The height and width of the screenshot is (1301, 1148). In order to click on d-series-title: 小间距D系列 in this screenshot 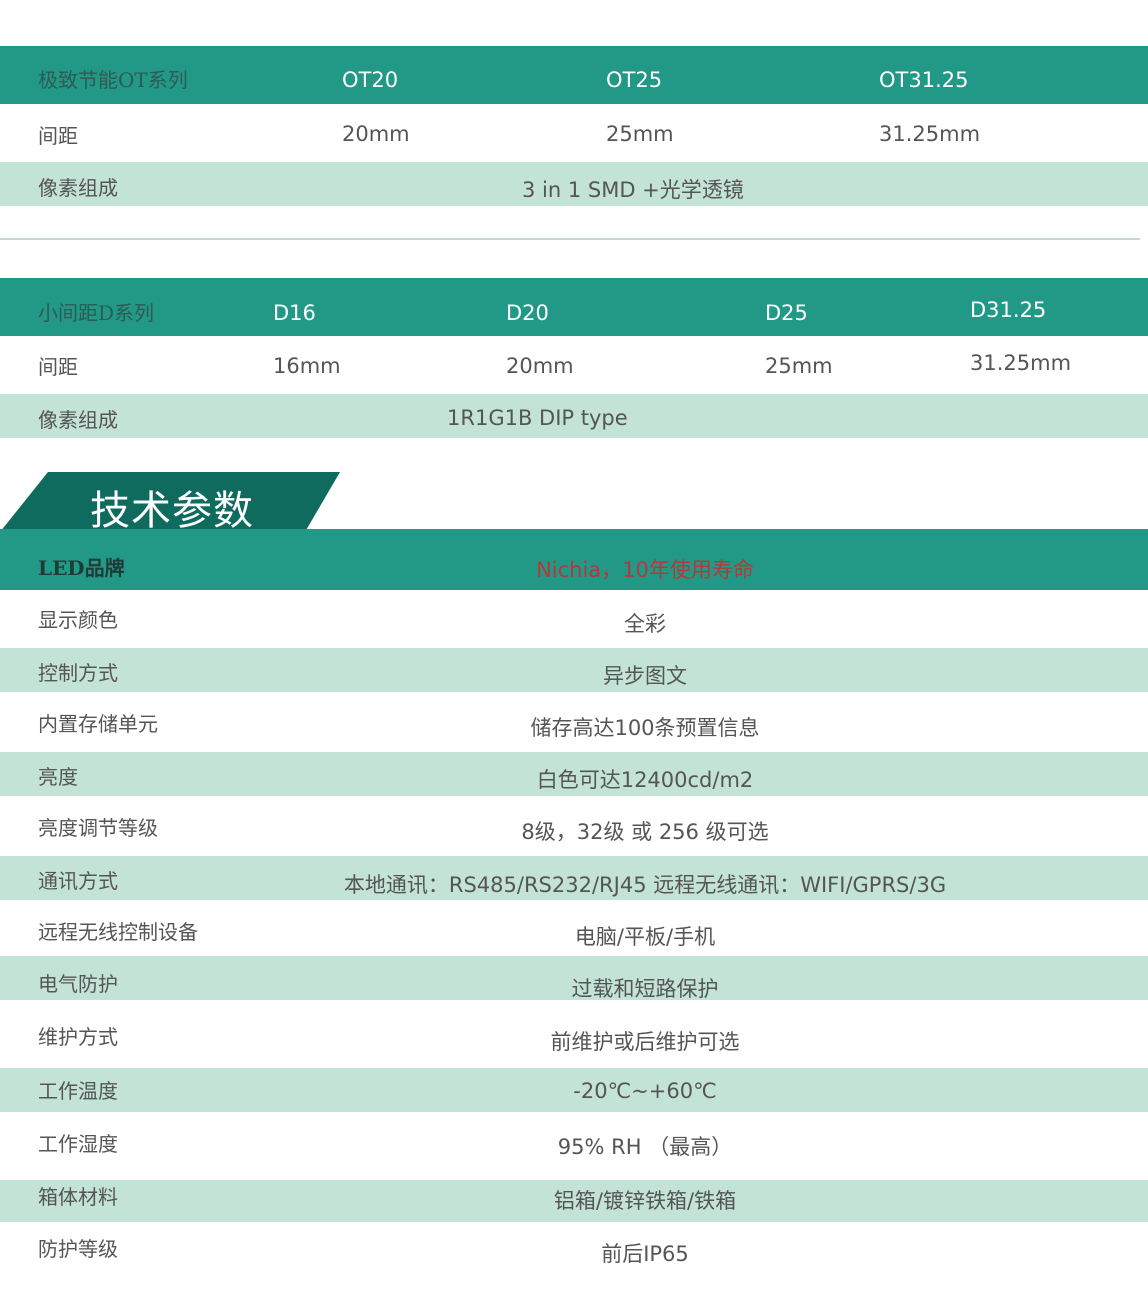, I will do `click(96, 313)`.